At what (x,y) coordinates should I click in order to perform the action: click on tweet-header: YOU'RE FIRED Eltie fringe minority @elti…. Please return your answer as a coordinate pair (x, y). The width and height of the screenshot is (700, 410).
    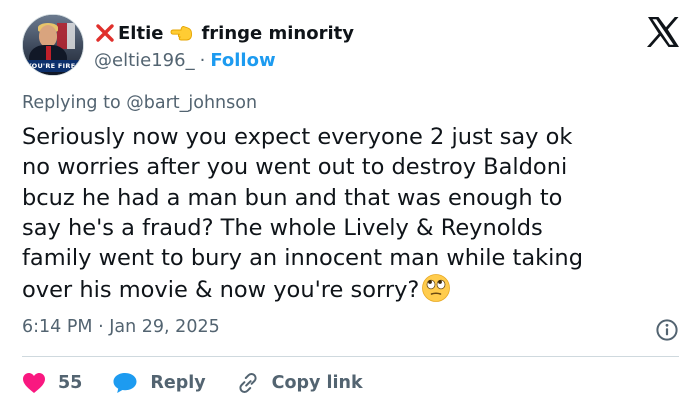
    Looking at the image, I should click on (352, 46).